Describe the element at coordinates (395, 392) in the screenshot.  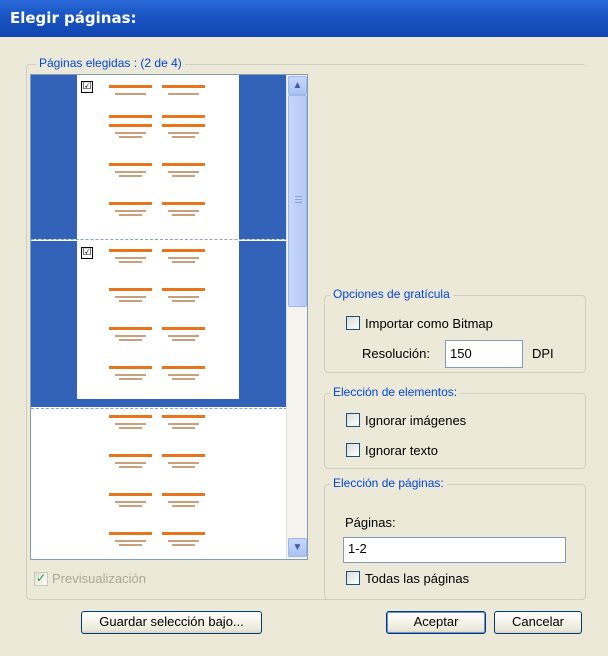
I see `element-options-legend: Elección de elementos:` at that location.